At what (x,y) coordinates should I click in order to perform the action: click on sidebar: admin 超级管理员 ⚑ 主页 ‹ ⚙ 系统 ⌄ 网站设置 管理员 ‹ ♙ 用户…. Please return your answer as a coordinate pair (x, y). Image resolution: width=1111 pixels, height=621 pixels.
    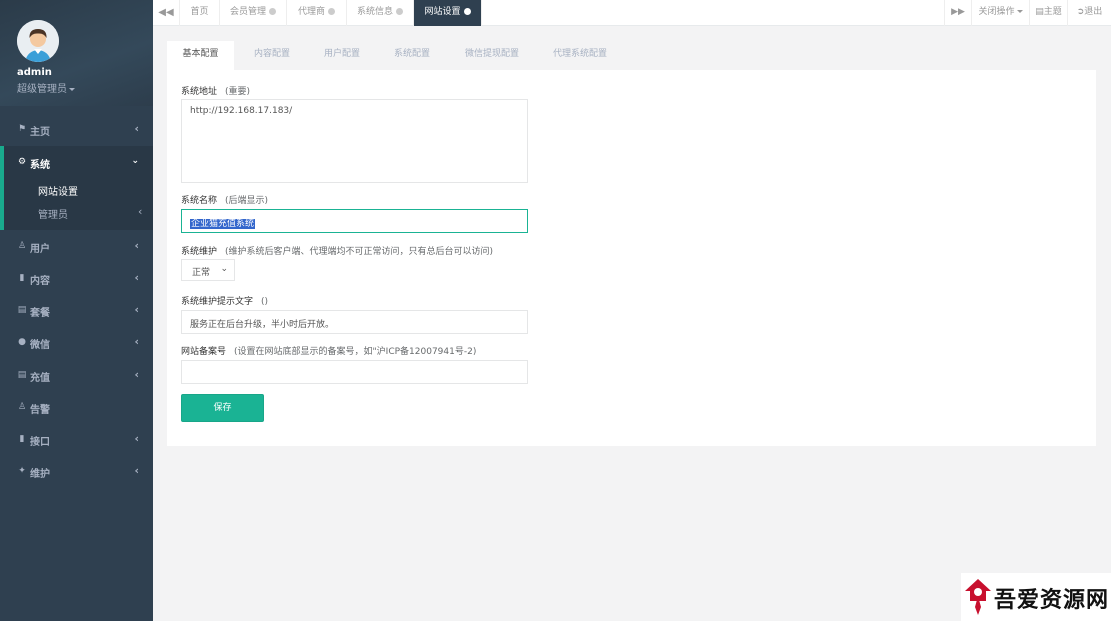
    Looking at the image, I should click on (76, 310).